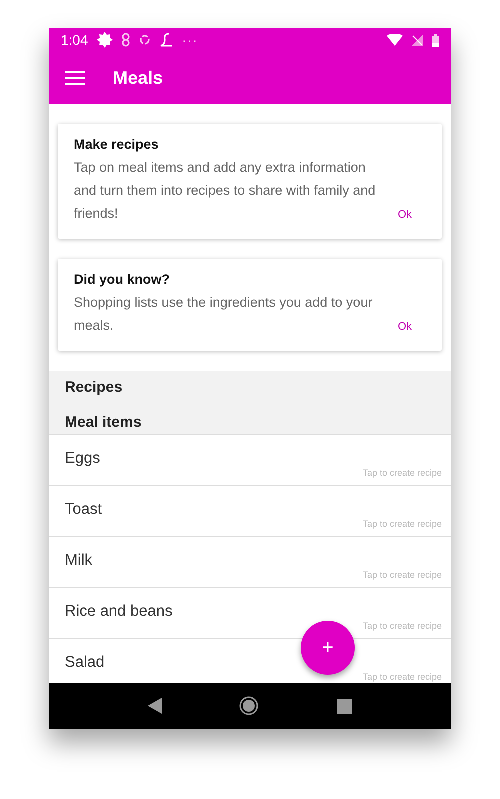 This screenshot has width=500, height=799. I want to click on more-indicator: ···, so click(190, 40).